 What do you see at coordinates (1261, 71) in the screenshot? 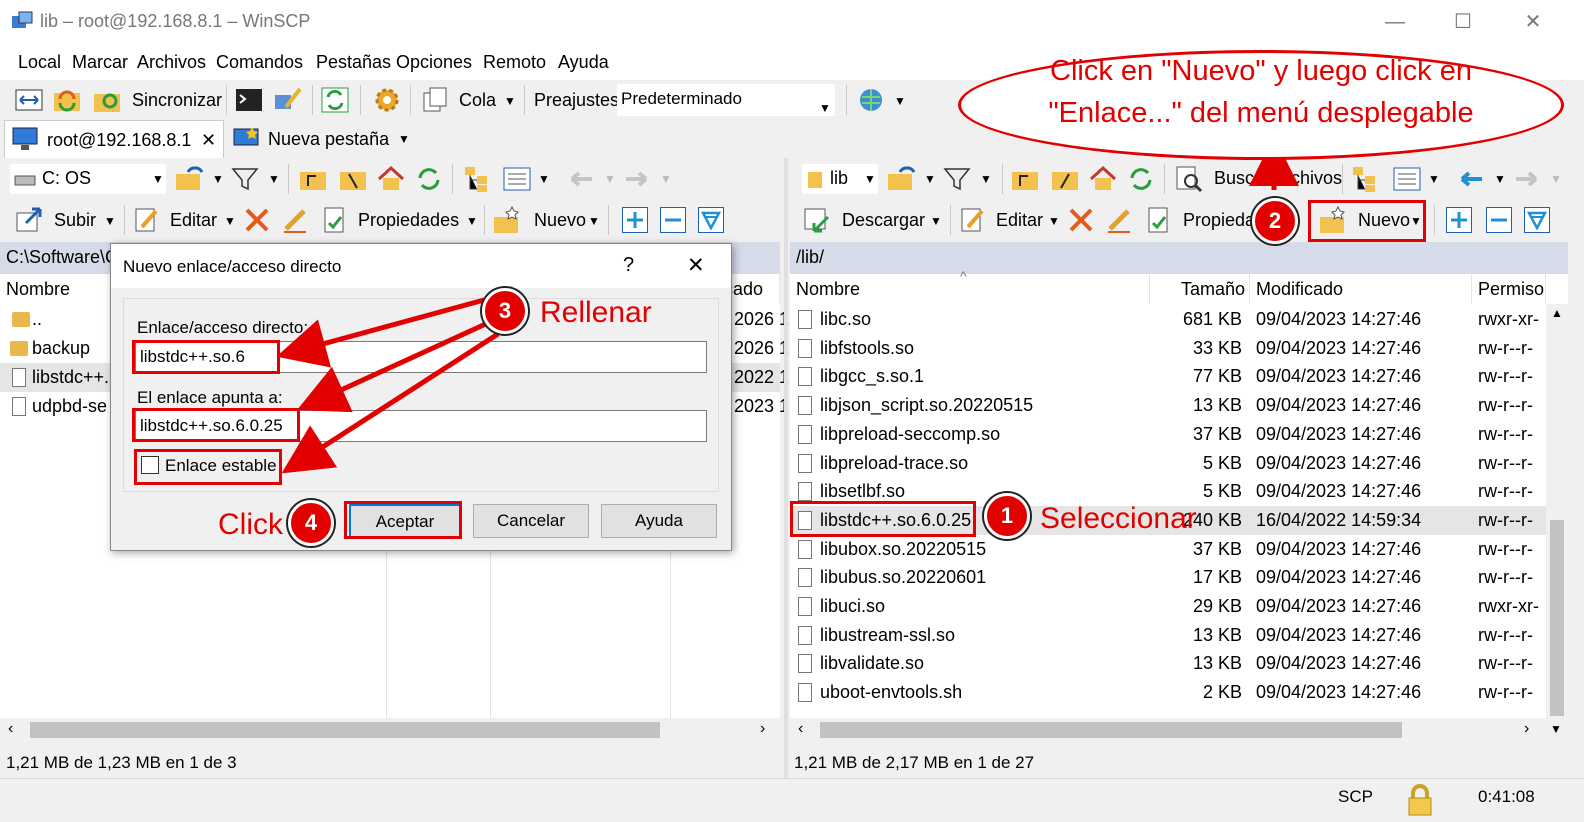
I see `callout-line-1: Click en "Nuevo" y luego click en` at bounding box center [1261, 71].